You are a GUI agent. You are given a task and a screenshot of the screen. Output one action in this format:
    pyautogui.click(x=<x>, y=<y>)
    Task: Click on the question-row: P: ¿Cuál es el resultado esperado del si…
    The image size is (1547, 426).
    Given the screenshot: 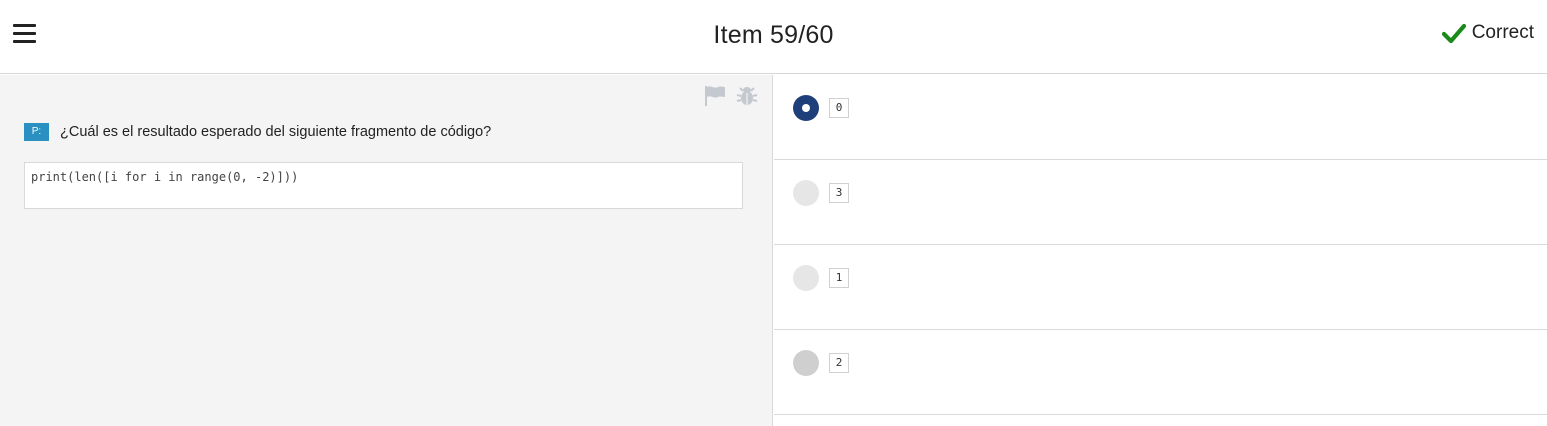 What is the action you would take?
    pyautogui.click(x=257, y=132)
    